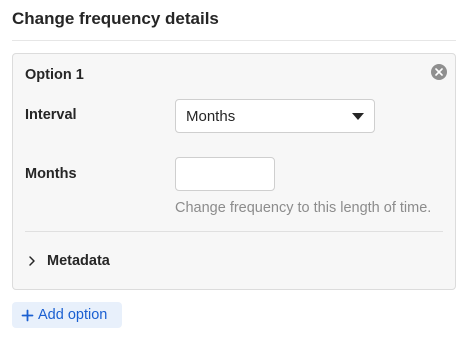  What do you see at coordinates (275, 116) in the screenshot?
I see `interval-select: Months` at bounding box center [275, 116].